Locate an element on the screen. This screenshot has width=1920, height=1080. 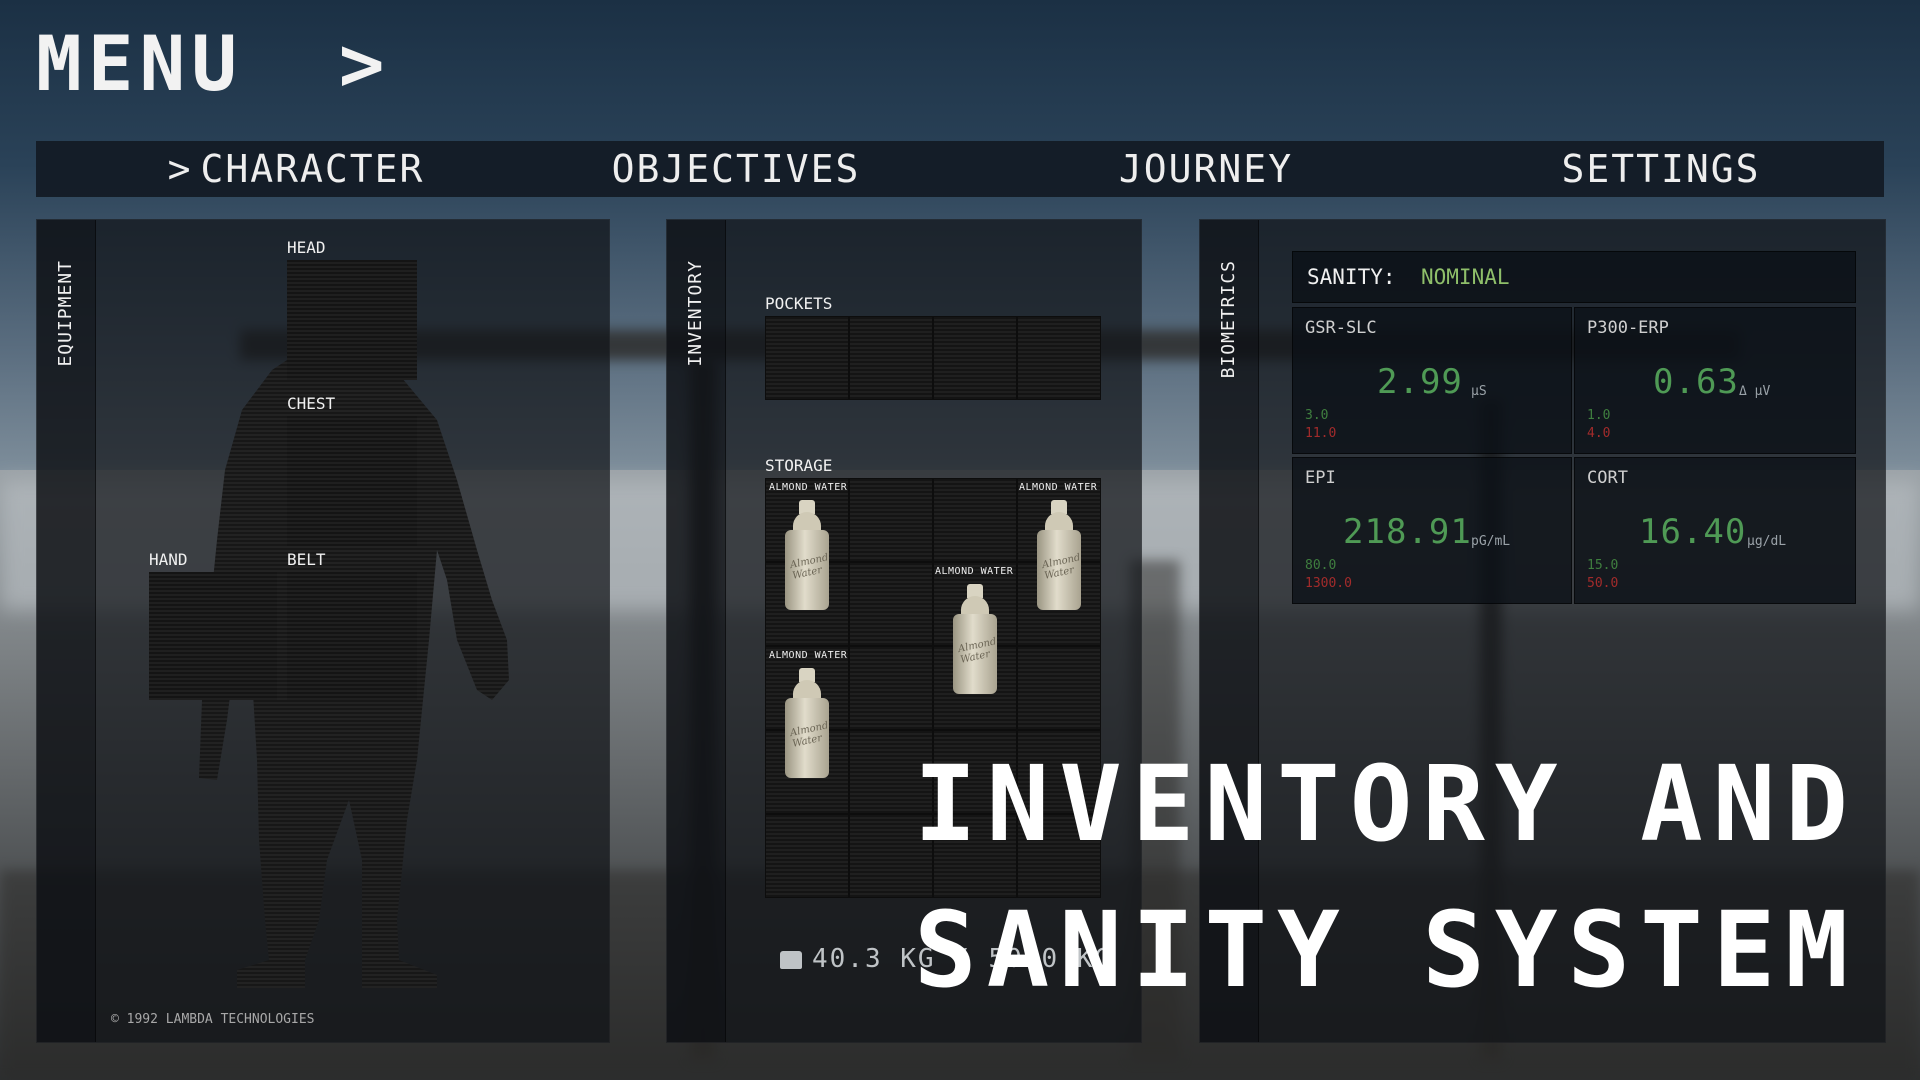
metric-card-cort: CORT 16.40 μg/dL 15.0 50.0 is located at coordinates (1715, 530).